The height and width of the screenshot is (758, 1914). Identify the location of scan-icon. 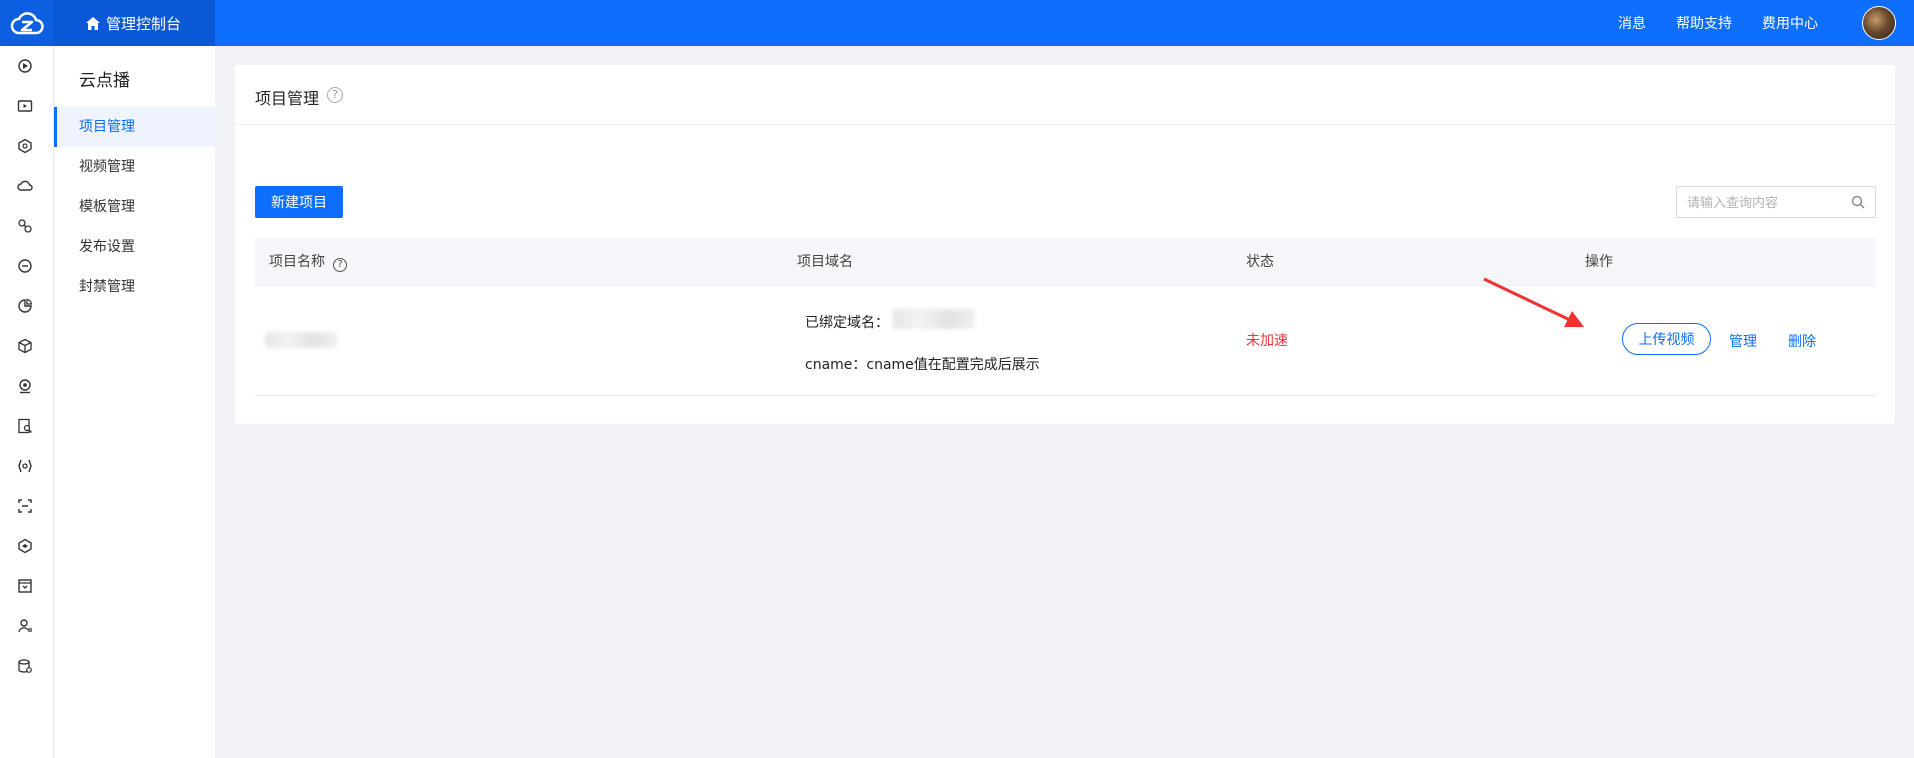
(25, 506).